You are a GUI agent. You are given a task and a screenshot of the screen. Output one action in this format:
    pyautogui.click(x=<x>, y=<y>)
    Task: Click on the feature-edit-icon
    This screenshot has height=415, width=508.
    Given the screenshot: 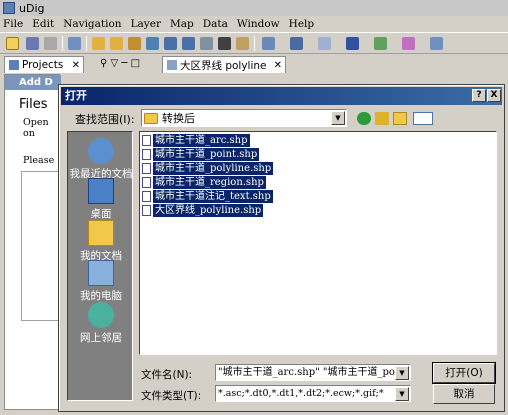 What is the action you would take?
    pyautogui.click(x=408, y=43)
    